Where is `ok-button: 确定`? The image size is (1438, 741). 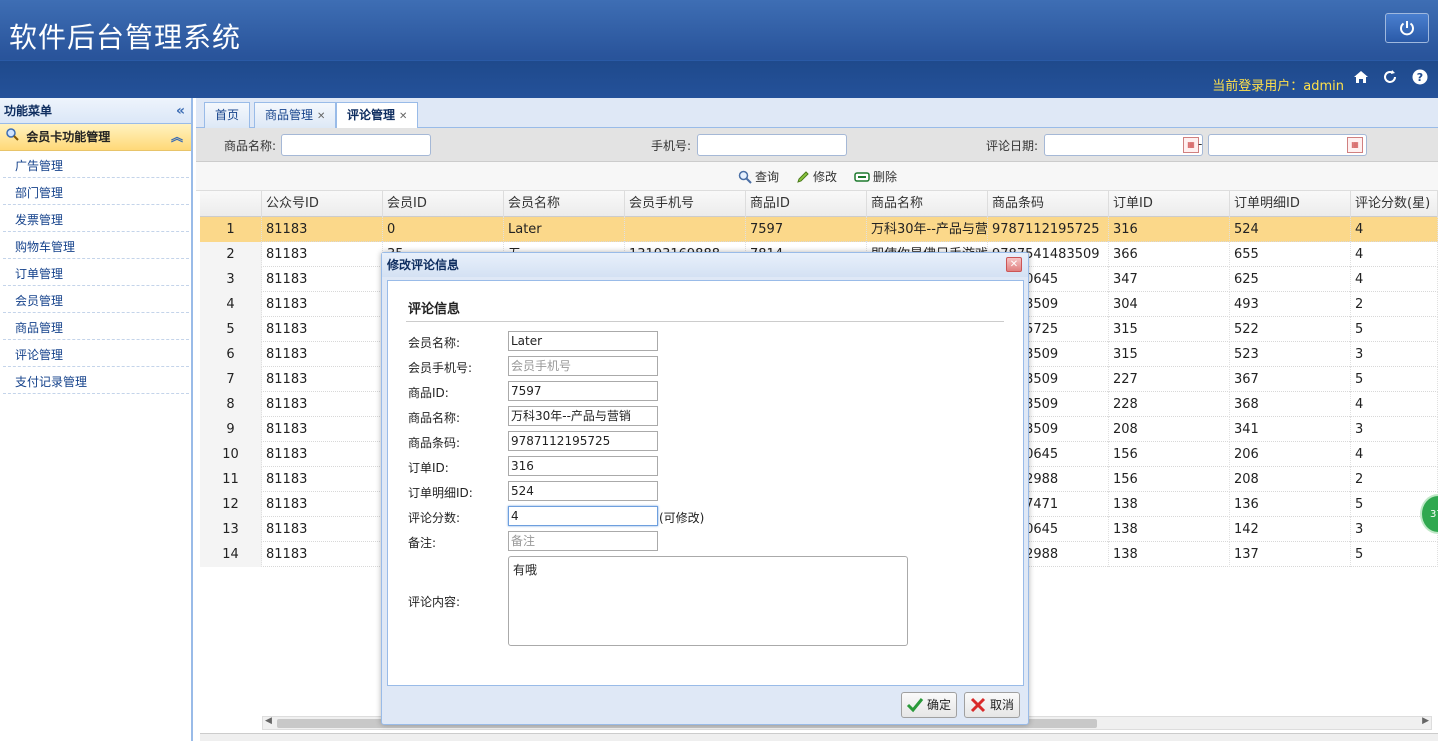 ok-button: 确定 is located at coordinates (929, 705).